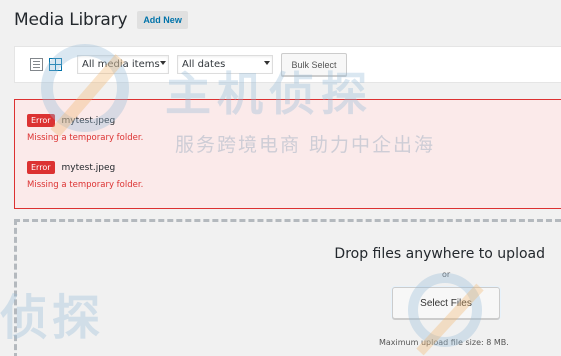 This screenshot has height=356, width=561. I want to click on date-filter: All dates, so click(225, 64).